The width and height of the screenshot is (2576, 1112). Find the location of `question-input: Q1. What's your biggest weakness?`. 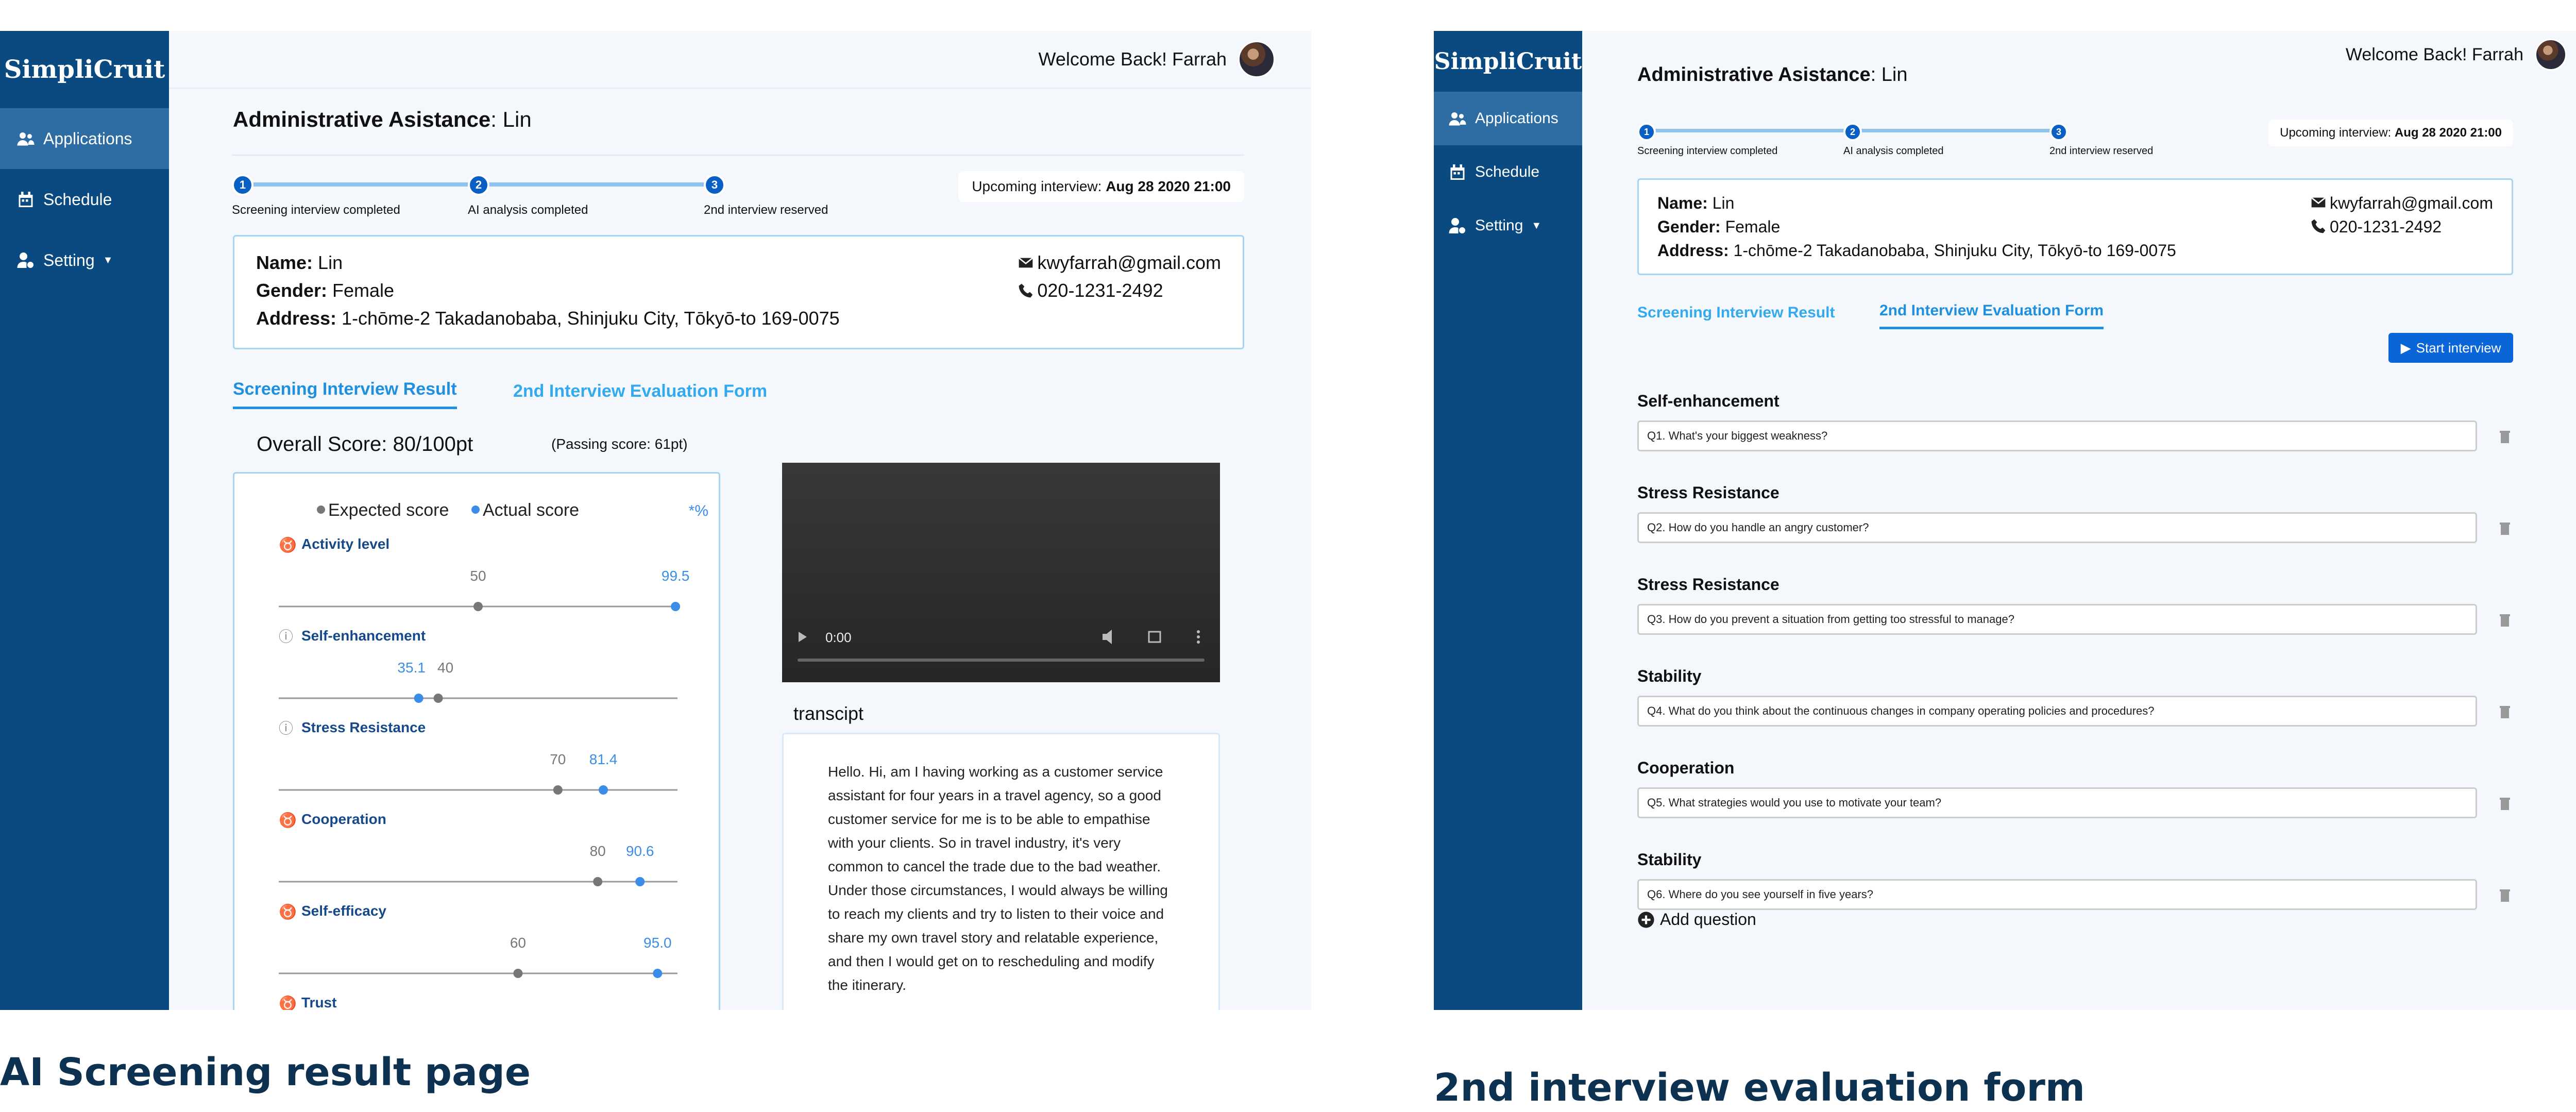

question-input: Q1. What's your biggest weakness? is located at coordinates (2057, 435).